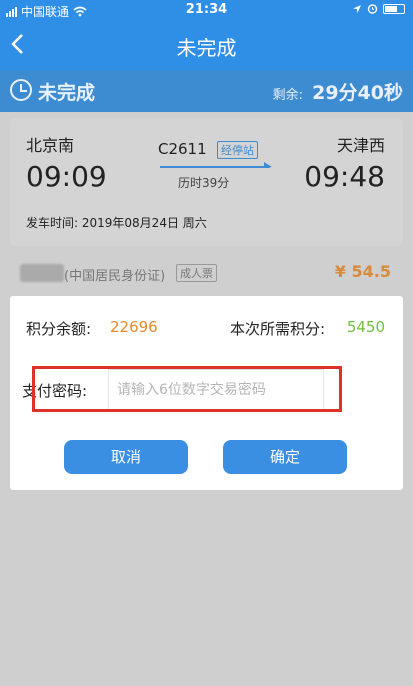 This screenshot has height=686, width=413. I want to click on depart-info: 发车时间: 2019年08月24日 周六, so click(116, 222).